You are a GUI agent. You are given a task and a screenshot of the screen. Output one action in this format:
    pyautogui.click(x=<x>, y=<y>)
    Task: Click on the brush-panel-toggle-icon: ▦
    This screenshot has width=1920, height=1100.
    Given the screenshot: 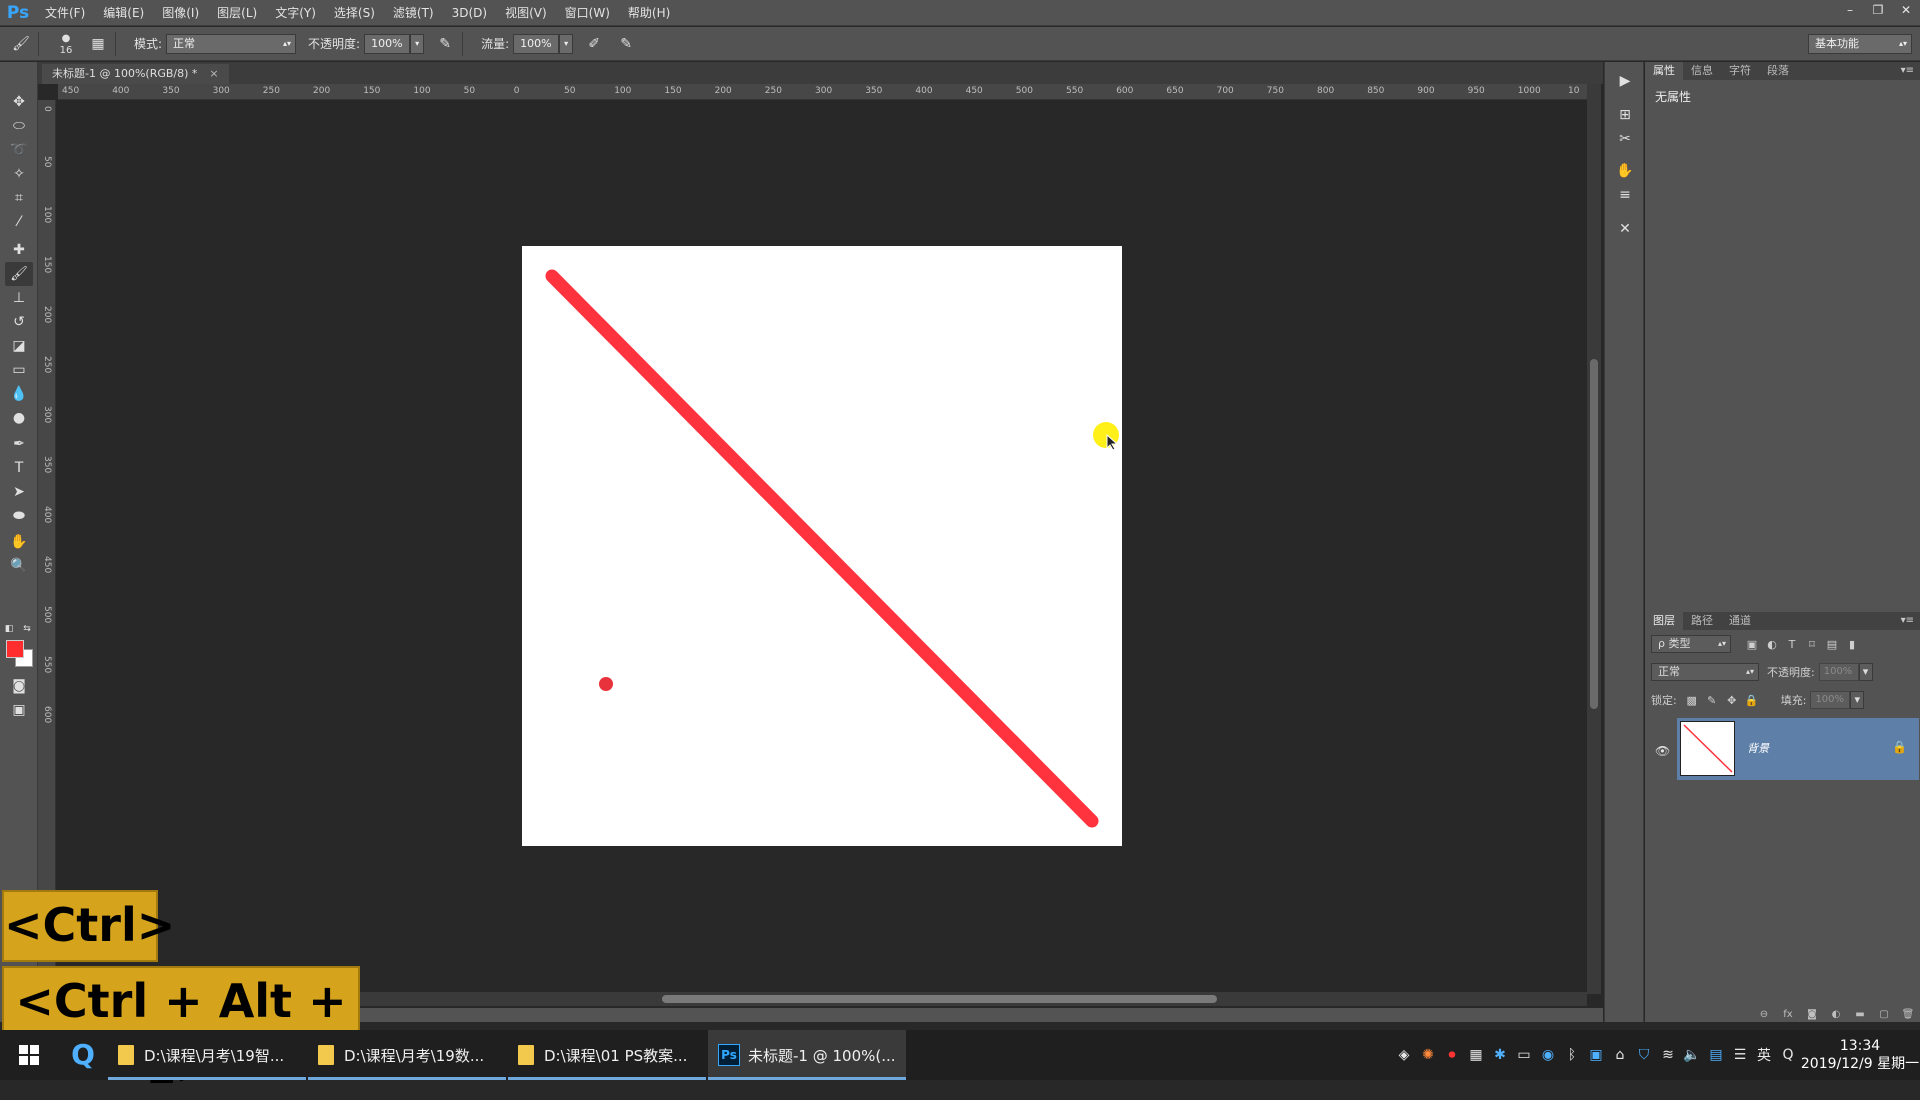 What is the action you would take?
    pyautogui.click(x=98, y=44)
    